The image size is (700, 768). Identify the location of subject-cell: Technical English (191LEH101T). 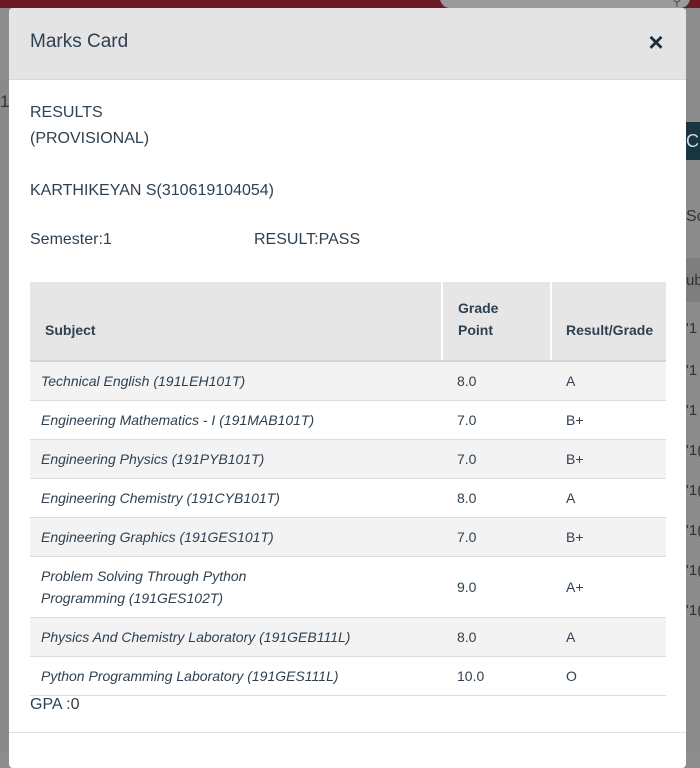
(236, 381).